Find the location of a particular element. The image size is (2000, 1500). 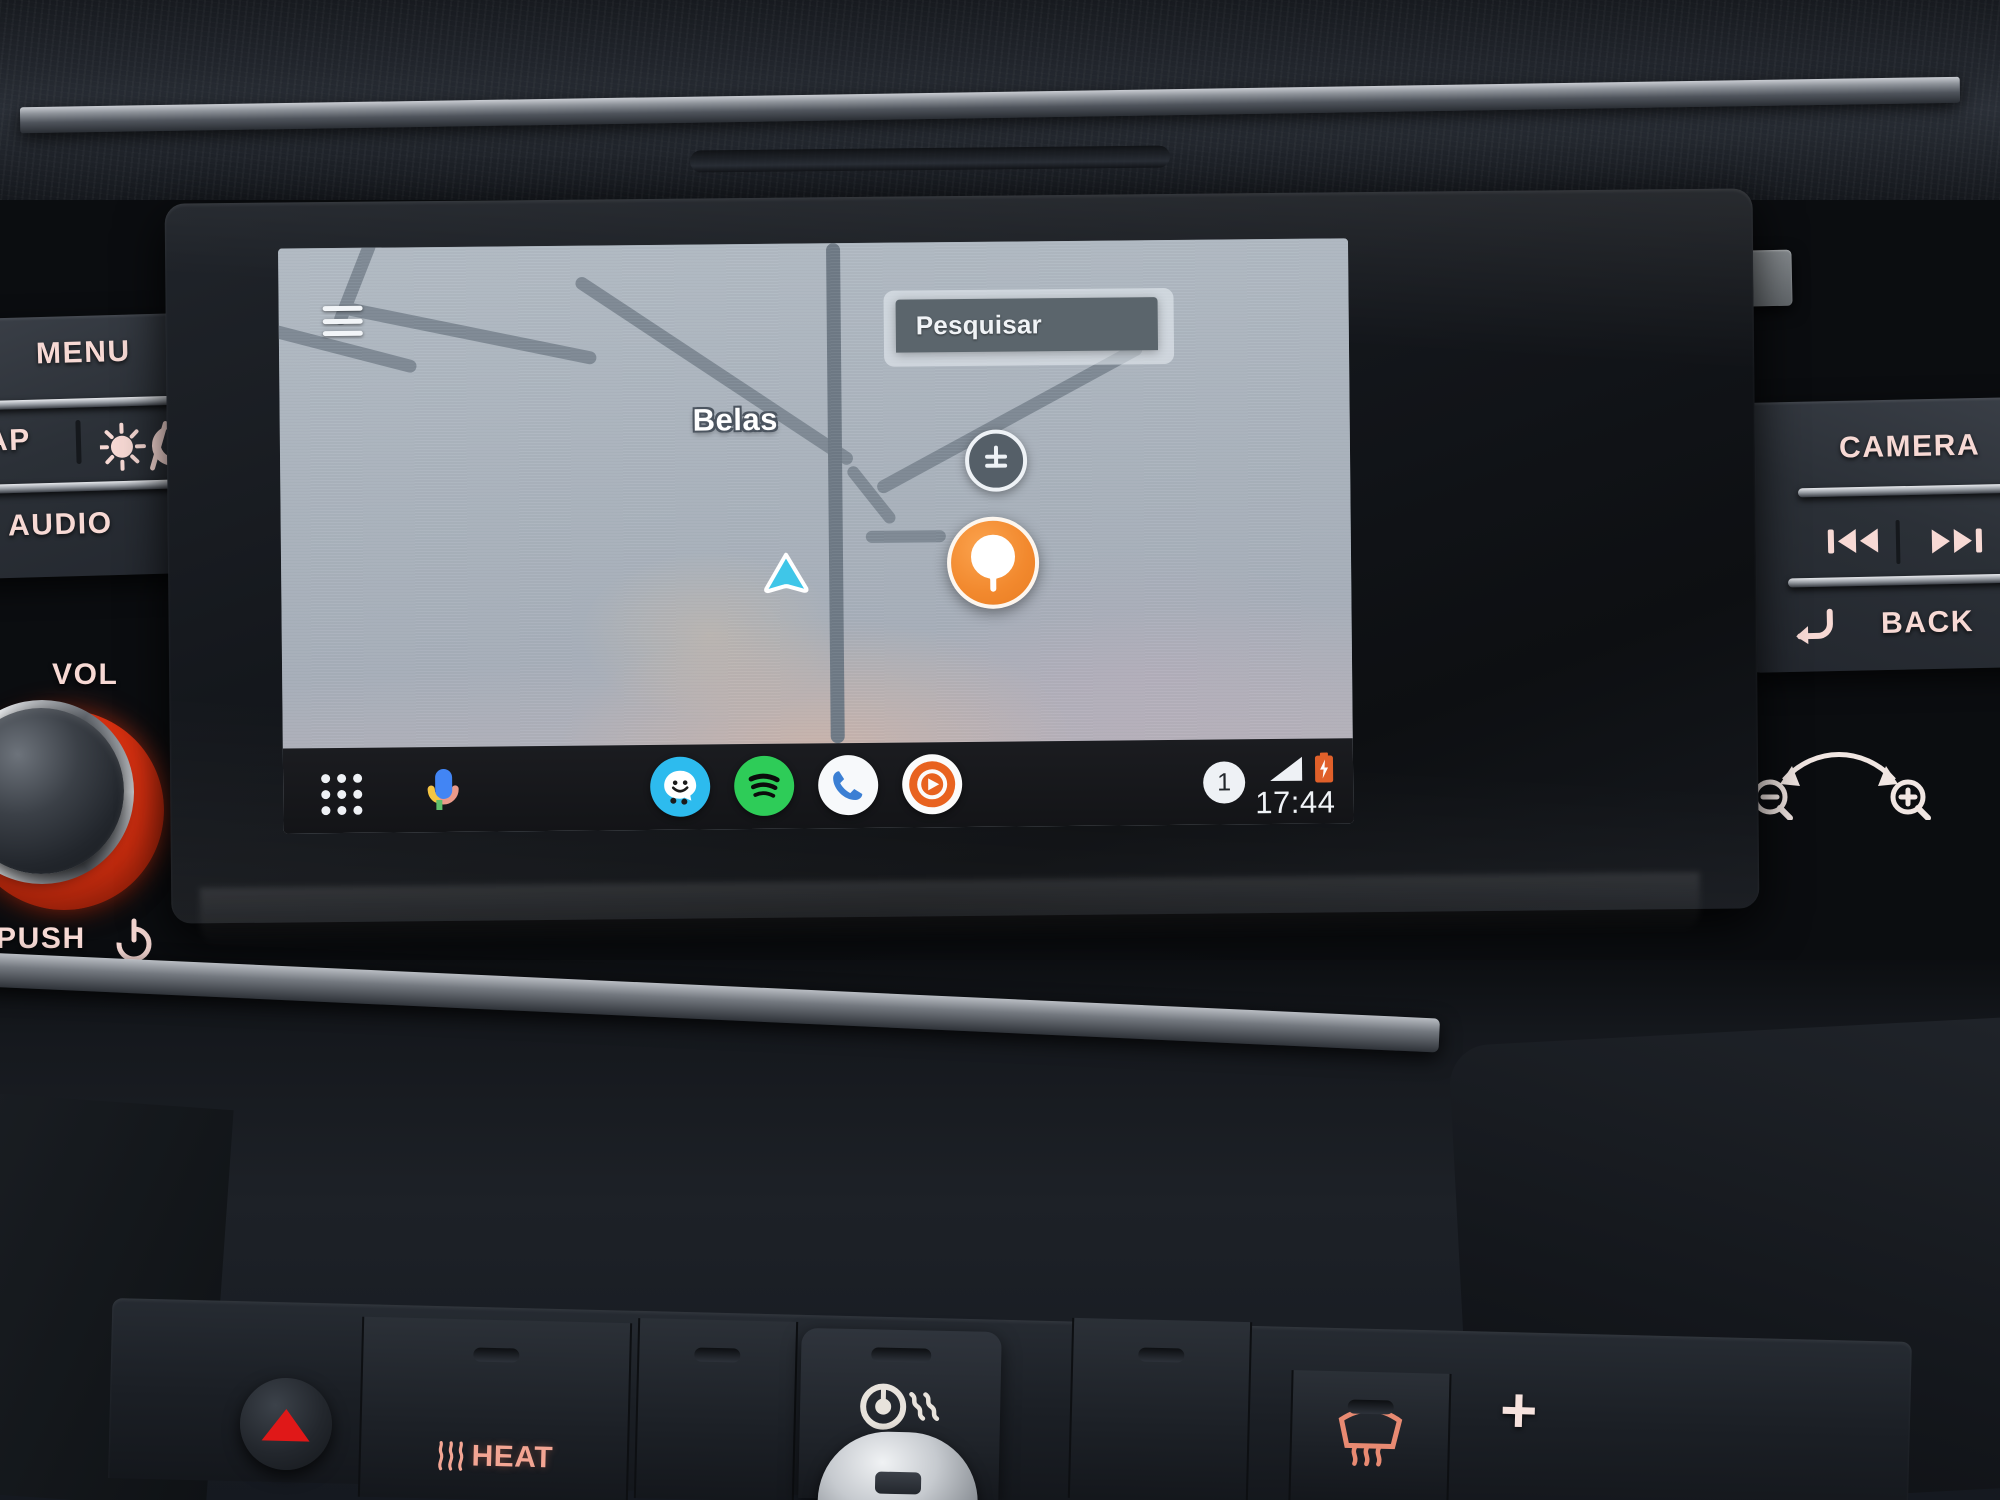

magnifier-plus-icon is located at coordinates (1910, 800).